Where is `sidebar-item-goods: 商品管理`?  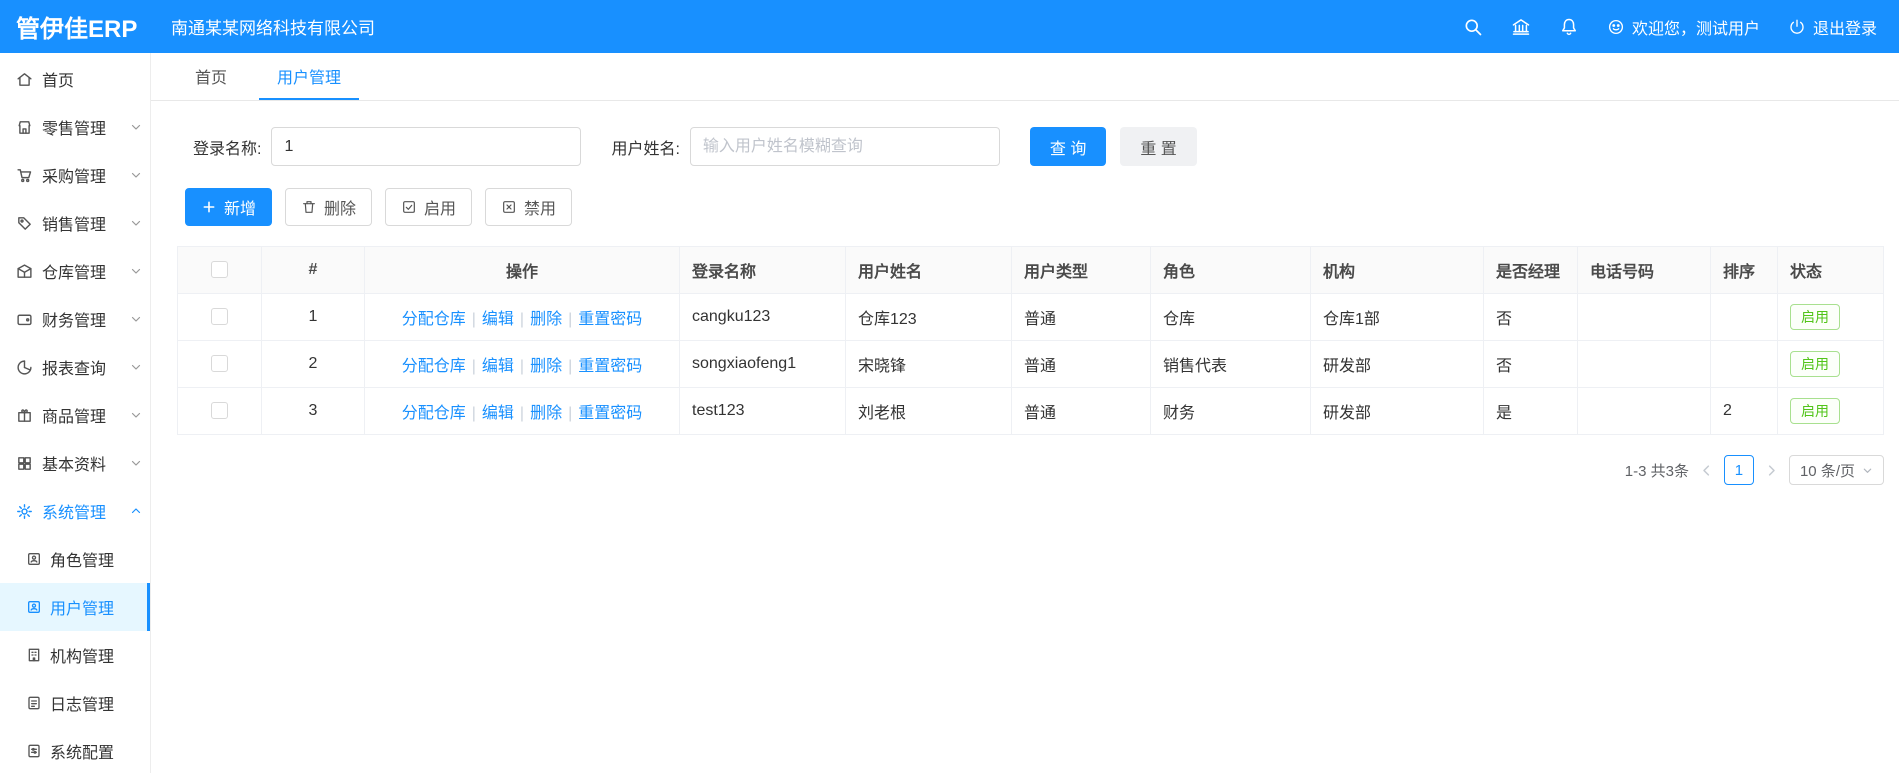 sidebar-item-goods: 商品管理 is located at coordinates (75, 415).